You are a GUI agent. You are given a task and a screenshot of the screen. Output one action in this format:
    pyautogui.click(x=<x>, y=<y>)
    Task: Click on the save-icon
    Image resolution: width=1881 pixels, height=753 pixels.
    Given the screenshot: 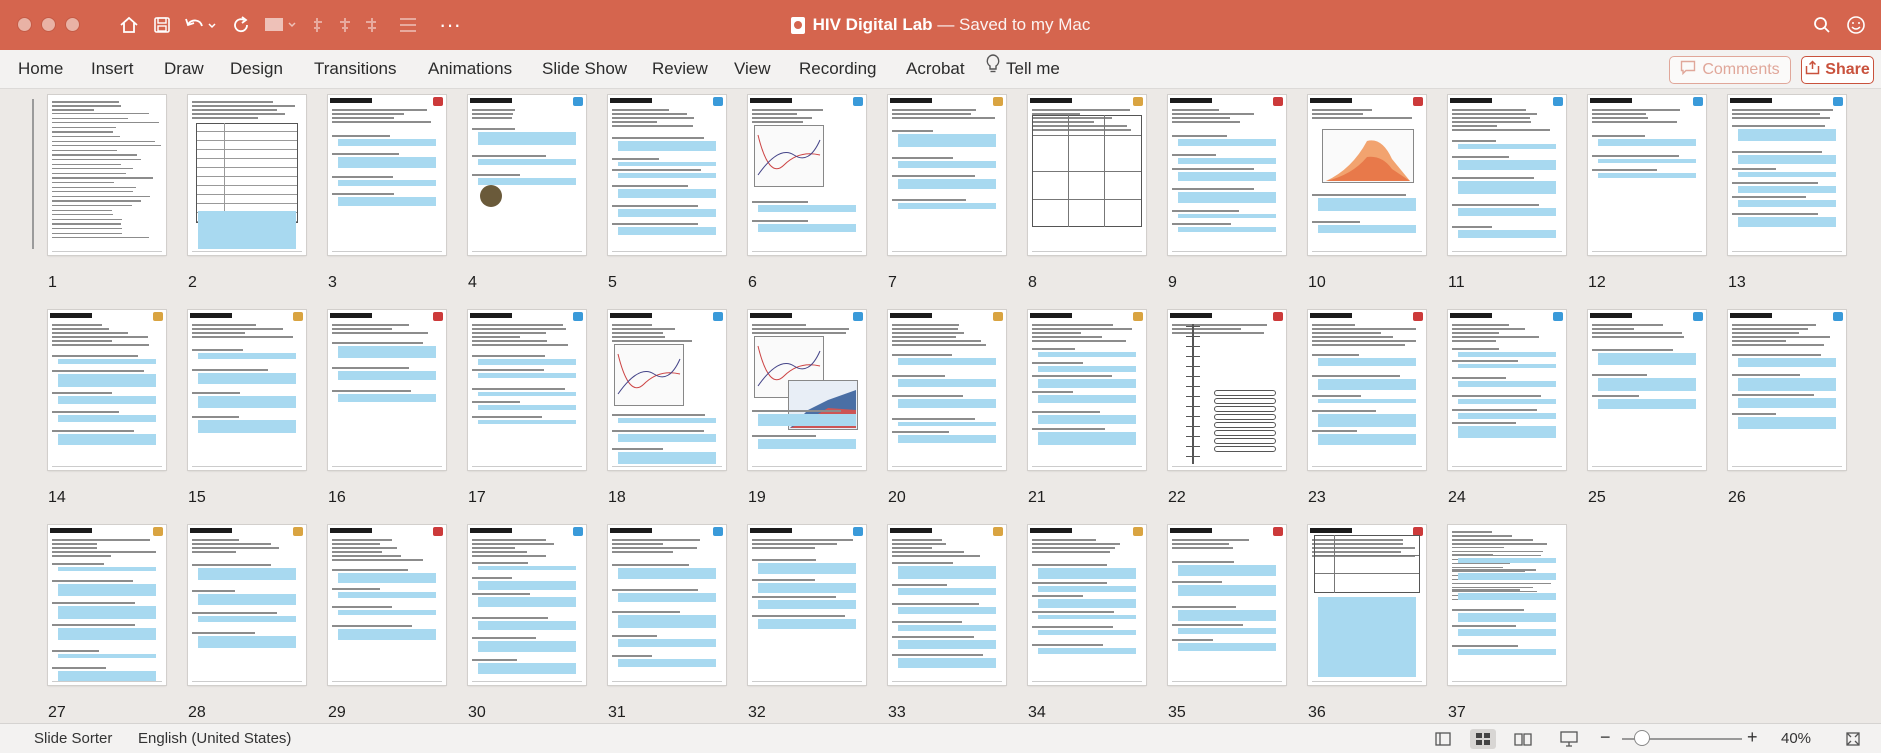 What is the action you would take?
    pyautogui.click(x=162, y=25)
    